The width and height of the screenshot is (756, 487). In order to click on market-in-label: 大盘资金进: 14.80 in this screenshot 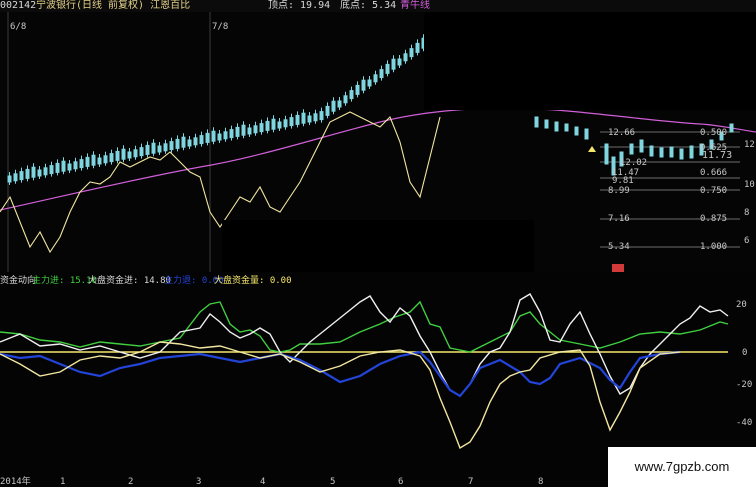, I will do `click(129, 281)`.